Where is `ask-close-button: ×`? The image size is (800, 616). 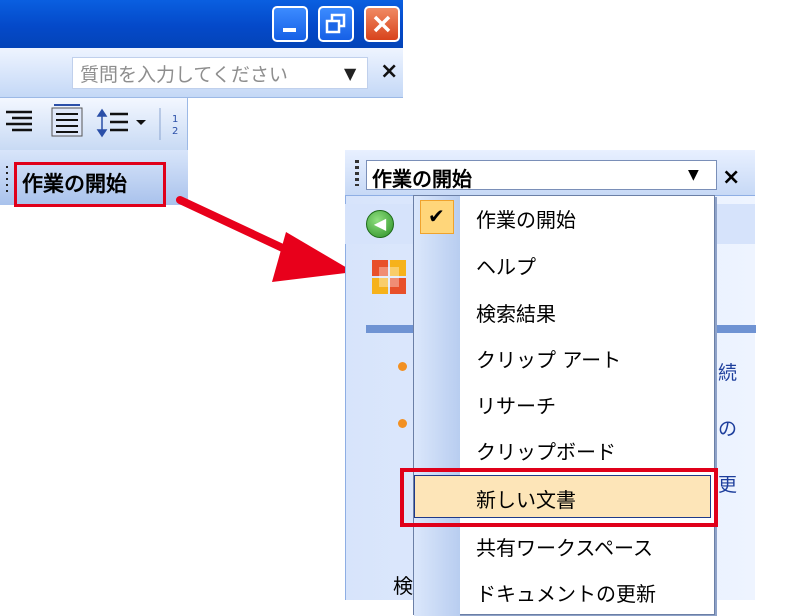 ask-close-button: × is located at coordinates (389, 71).